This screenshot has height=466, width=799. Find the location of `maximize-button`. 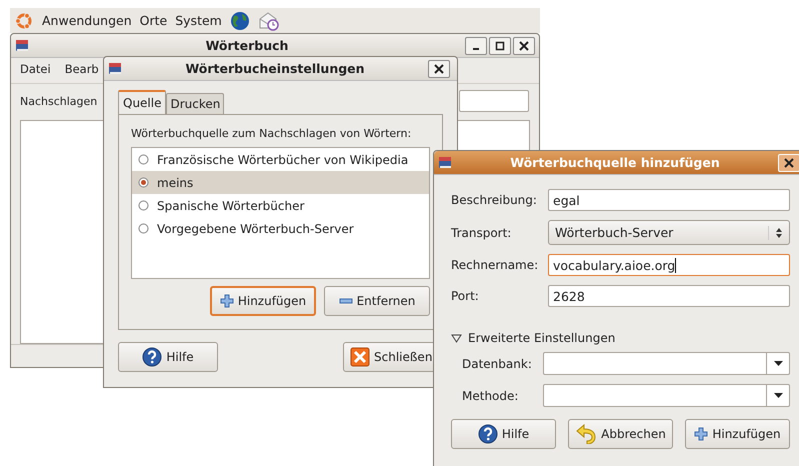

maximize-button is located at coordinates (500, 45).